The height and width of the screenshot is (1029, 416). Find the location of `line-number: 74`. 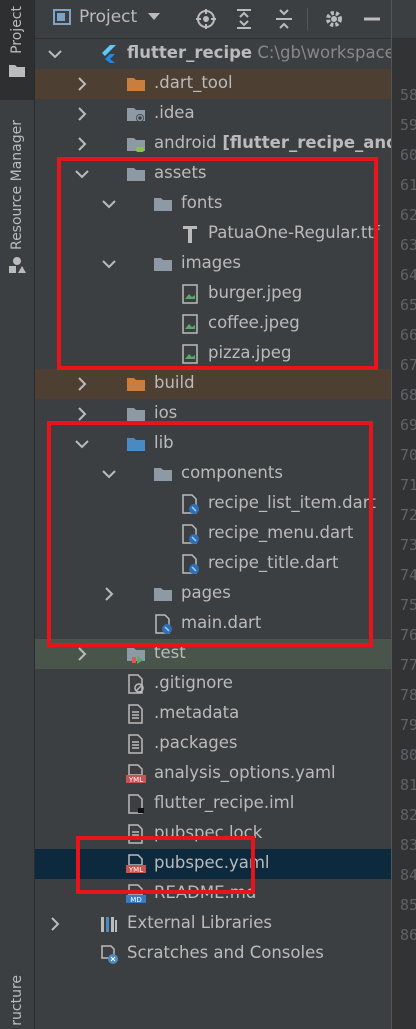

line-number: 74 is located at coordinates (408, 575).